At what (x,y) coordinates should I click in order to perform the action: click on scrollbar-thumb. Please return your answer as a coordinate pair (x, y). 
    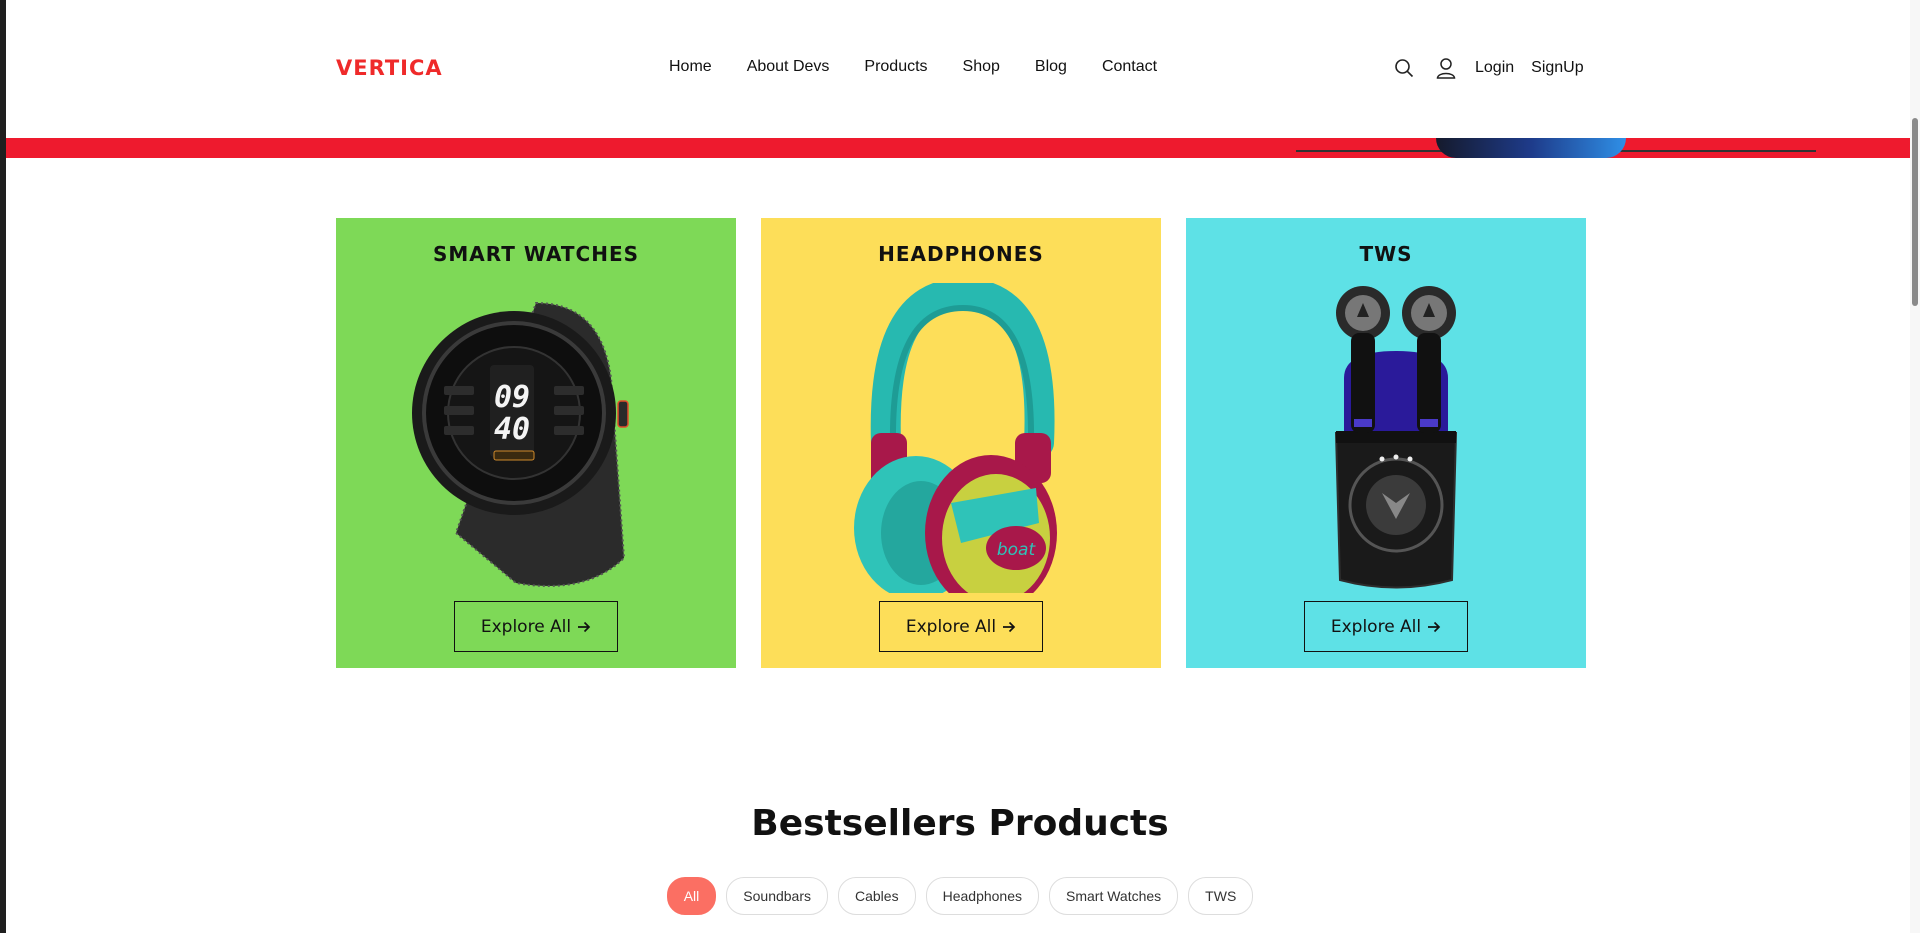
    Looking at the image, I should click on (1915, 212).